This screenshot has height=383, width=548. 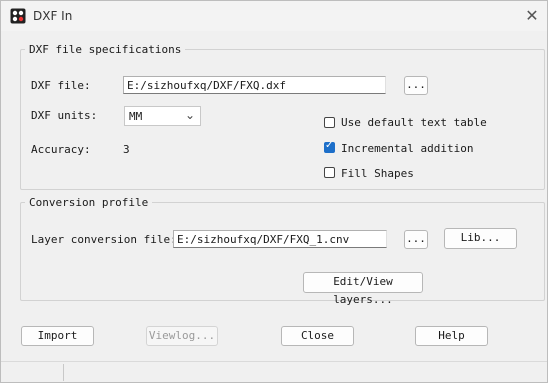 I want to click on checkmark-icon: ✓, so click(x=329, y=145).